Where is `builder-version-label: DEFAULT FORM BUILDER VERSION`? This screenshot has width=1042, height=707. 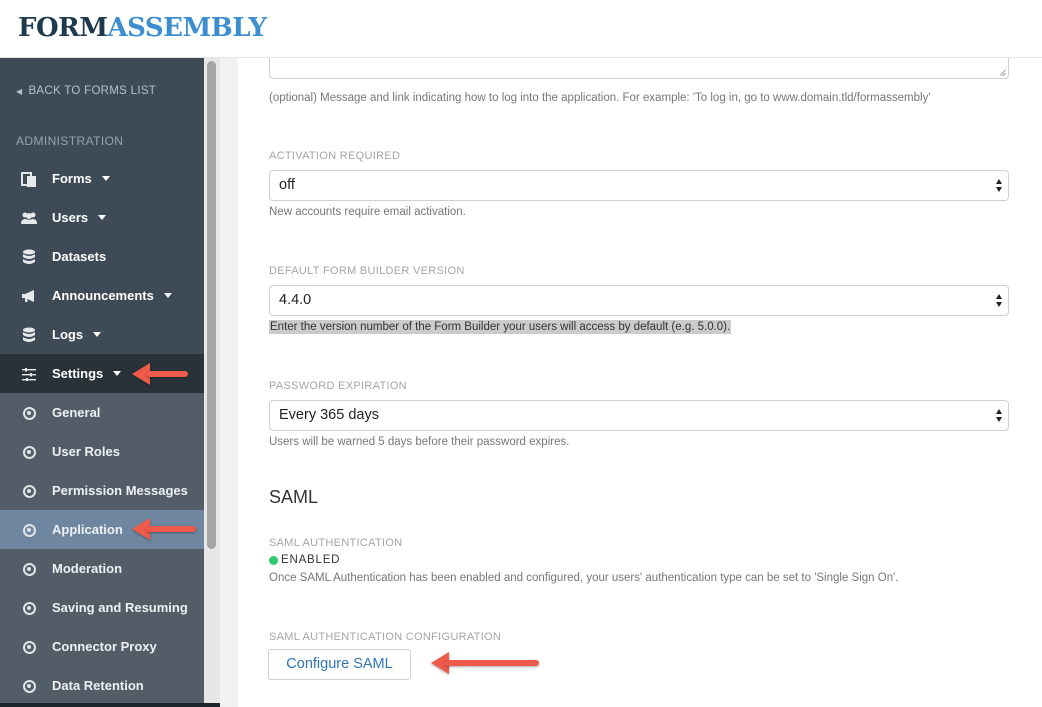
builder-version-label: DEFAULT FORM BUILDER VERSION is located at coordinates (367, 271).